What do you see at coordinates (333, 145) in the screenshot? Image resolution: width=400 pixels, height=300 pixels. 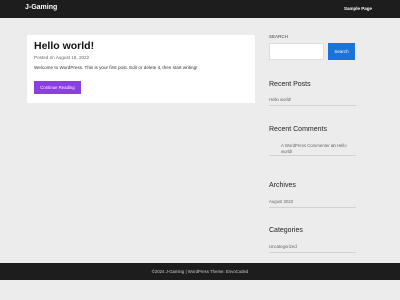 I see `comment-connector: on` at bounding box center [333, 145].